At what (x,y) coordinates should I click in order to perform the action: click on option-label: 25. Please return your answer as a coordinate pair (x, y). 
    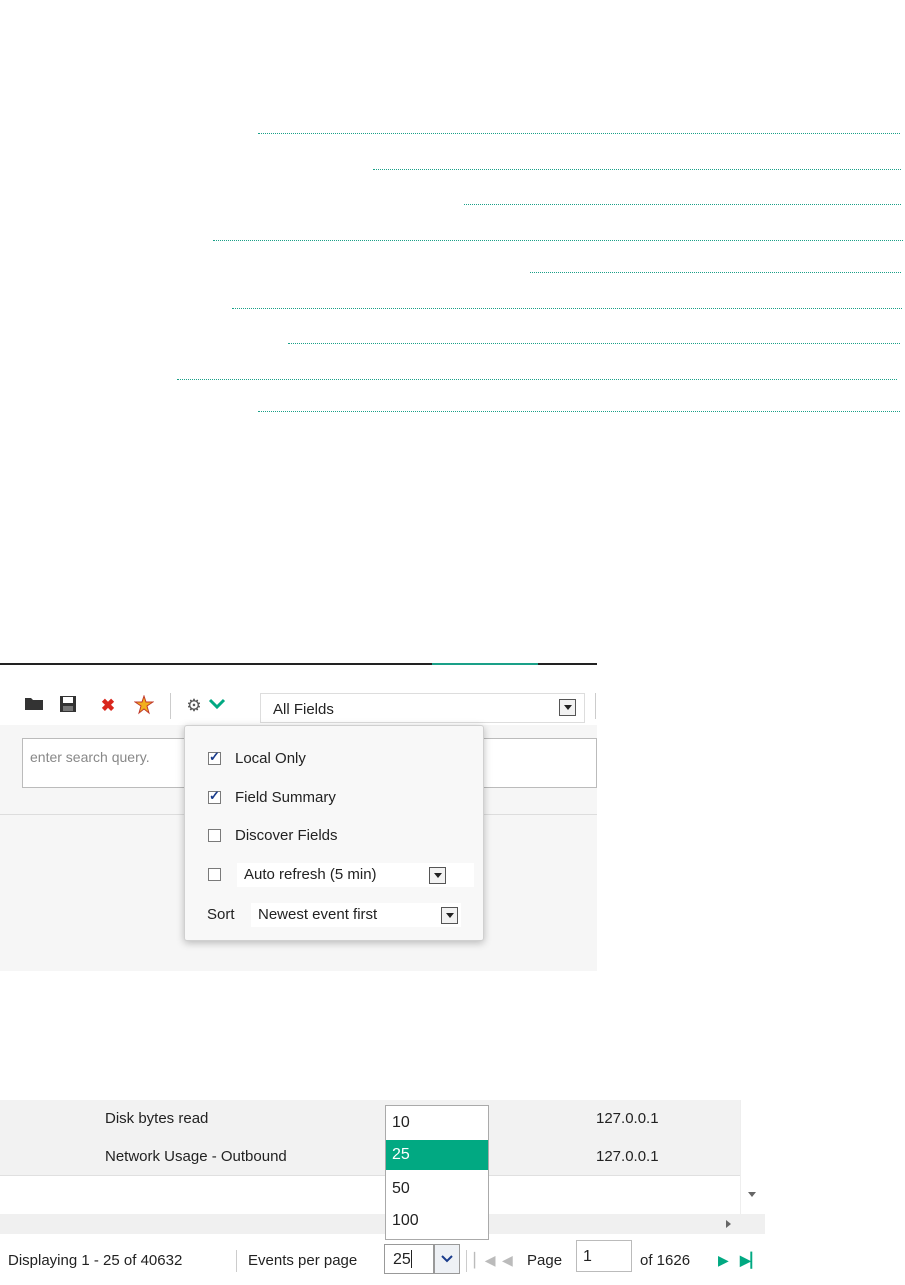
    Looking at the image, I should click on (401, 1154).